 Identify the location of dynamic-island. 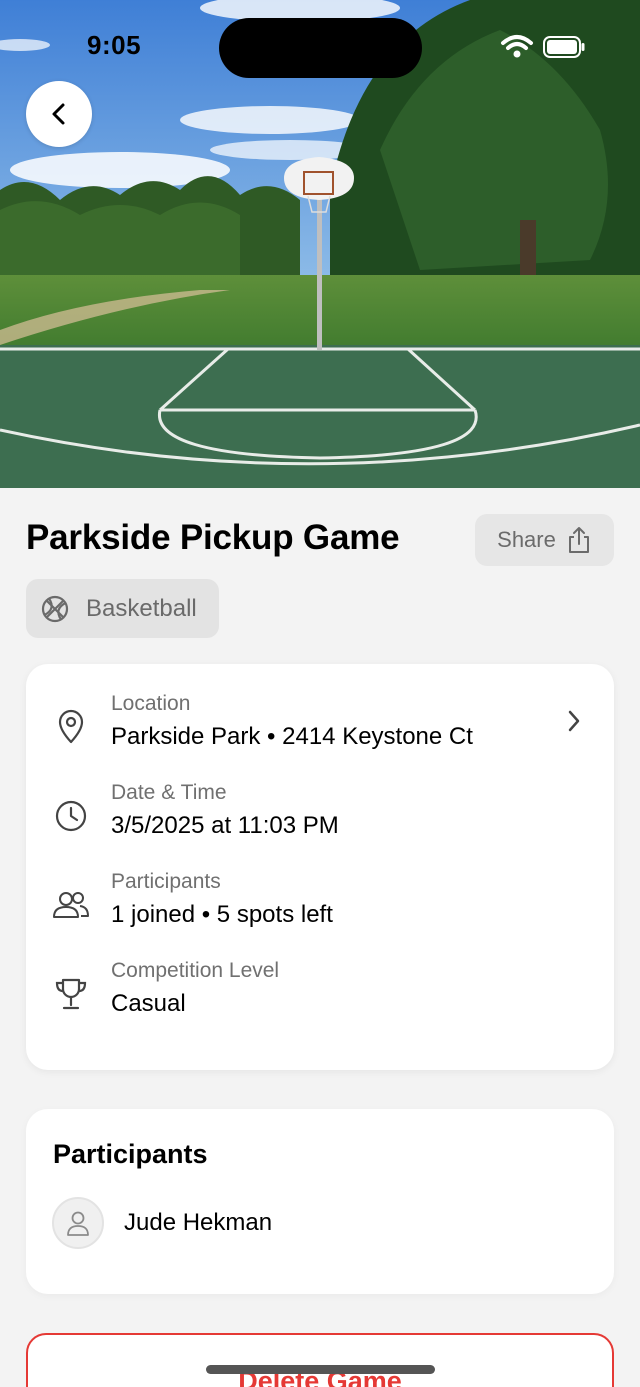
(320, 48).